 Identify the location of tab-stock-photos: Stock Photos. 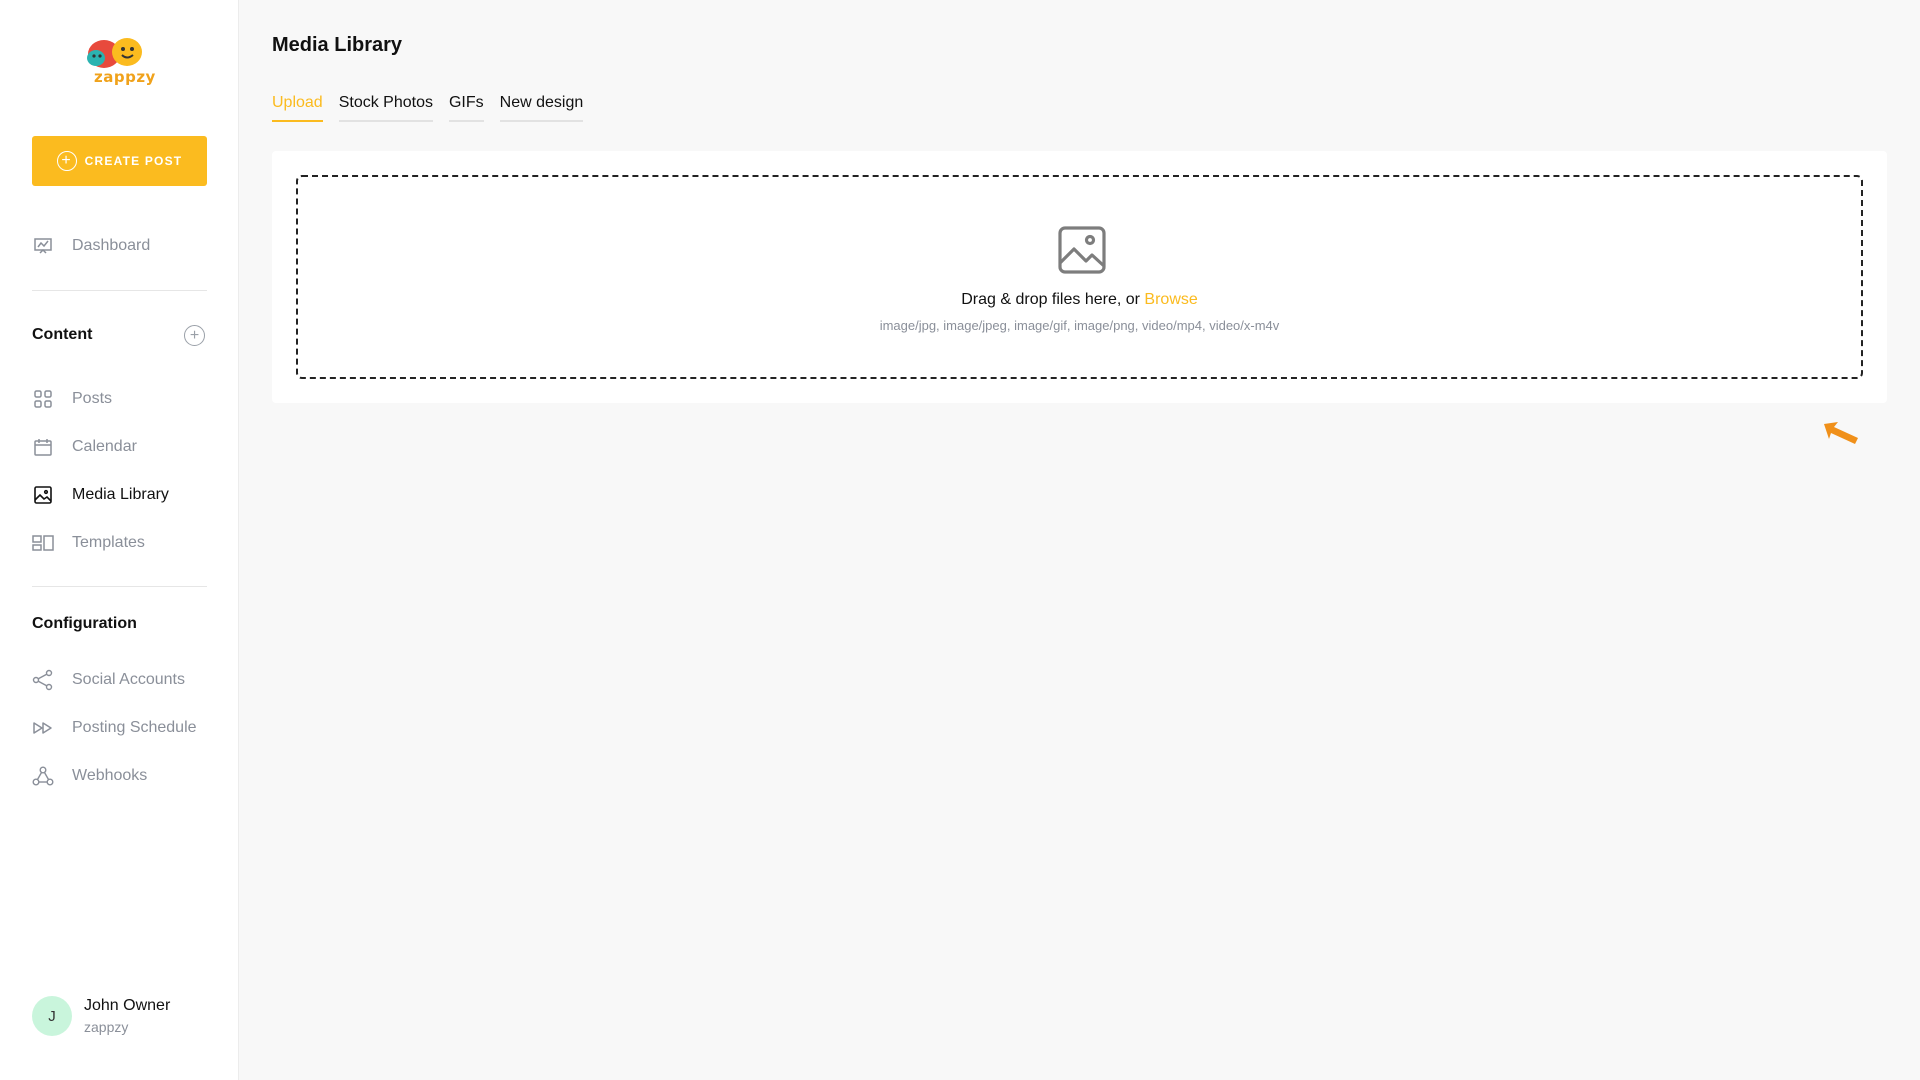
(385, 108).